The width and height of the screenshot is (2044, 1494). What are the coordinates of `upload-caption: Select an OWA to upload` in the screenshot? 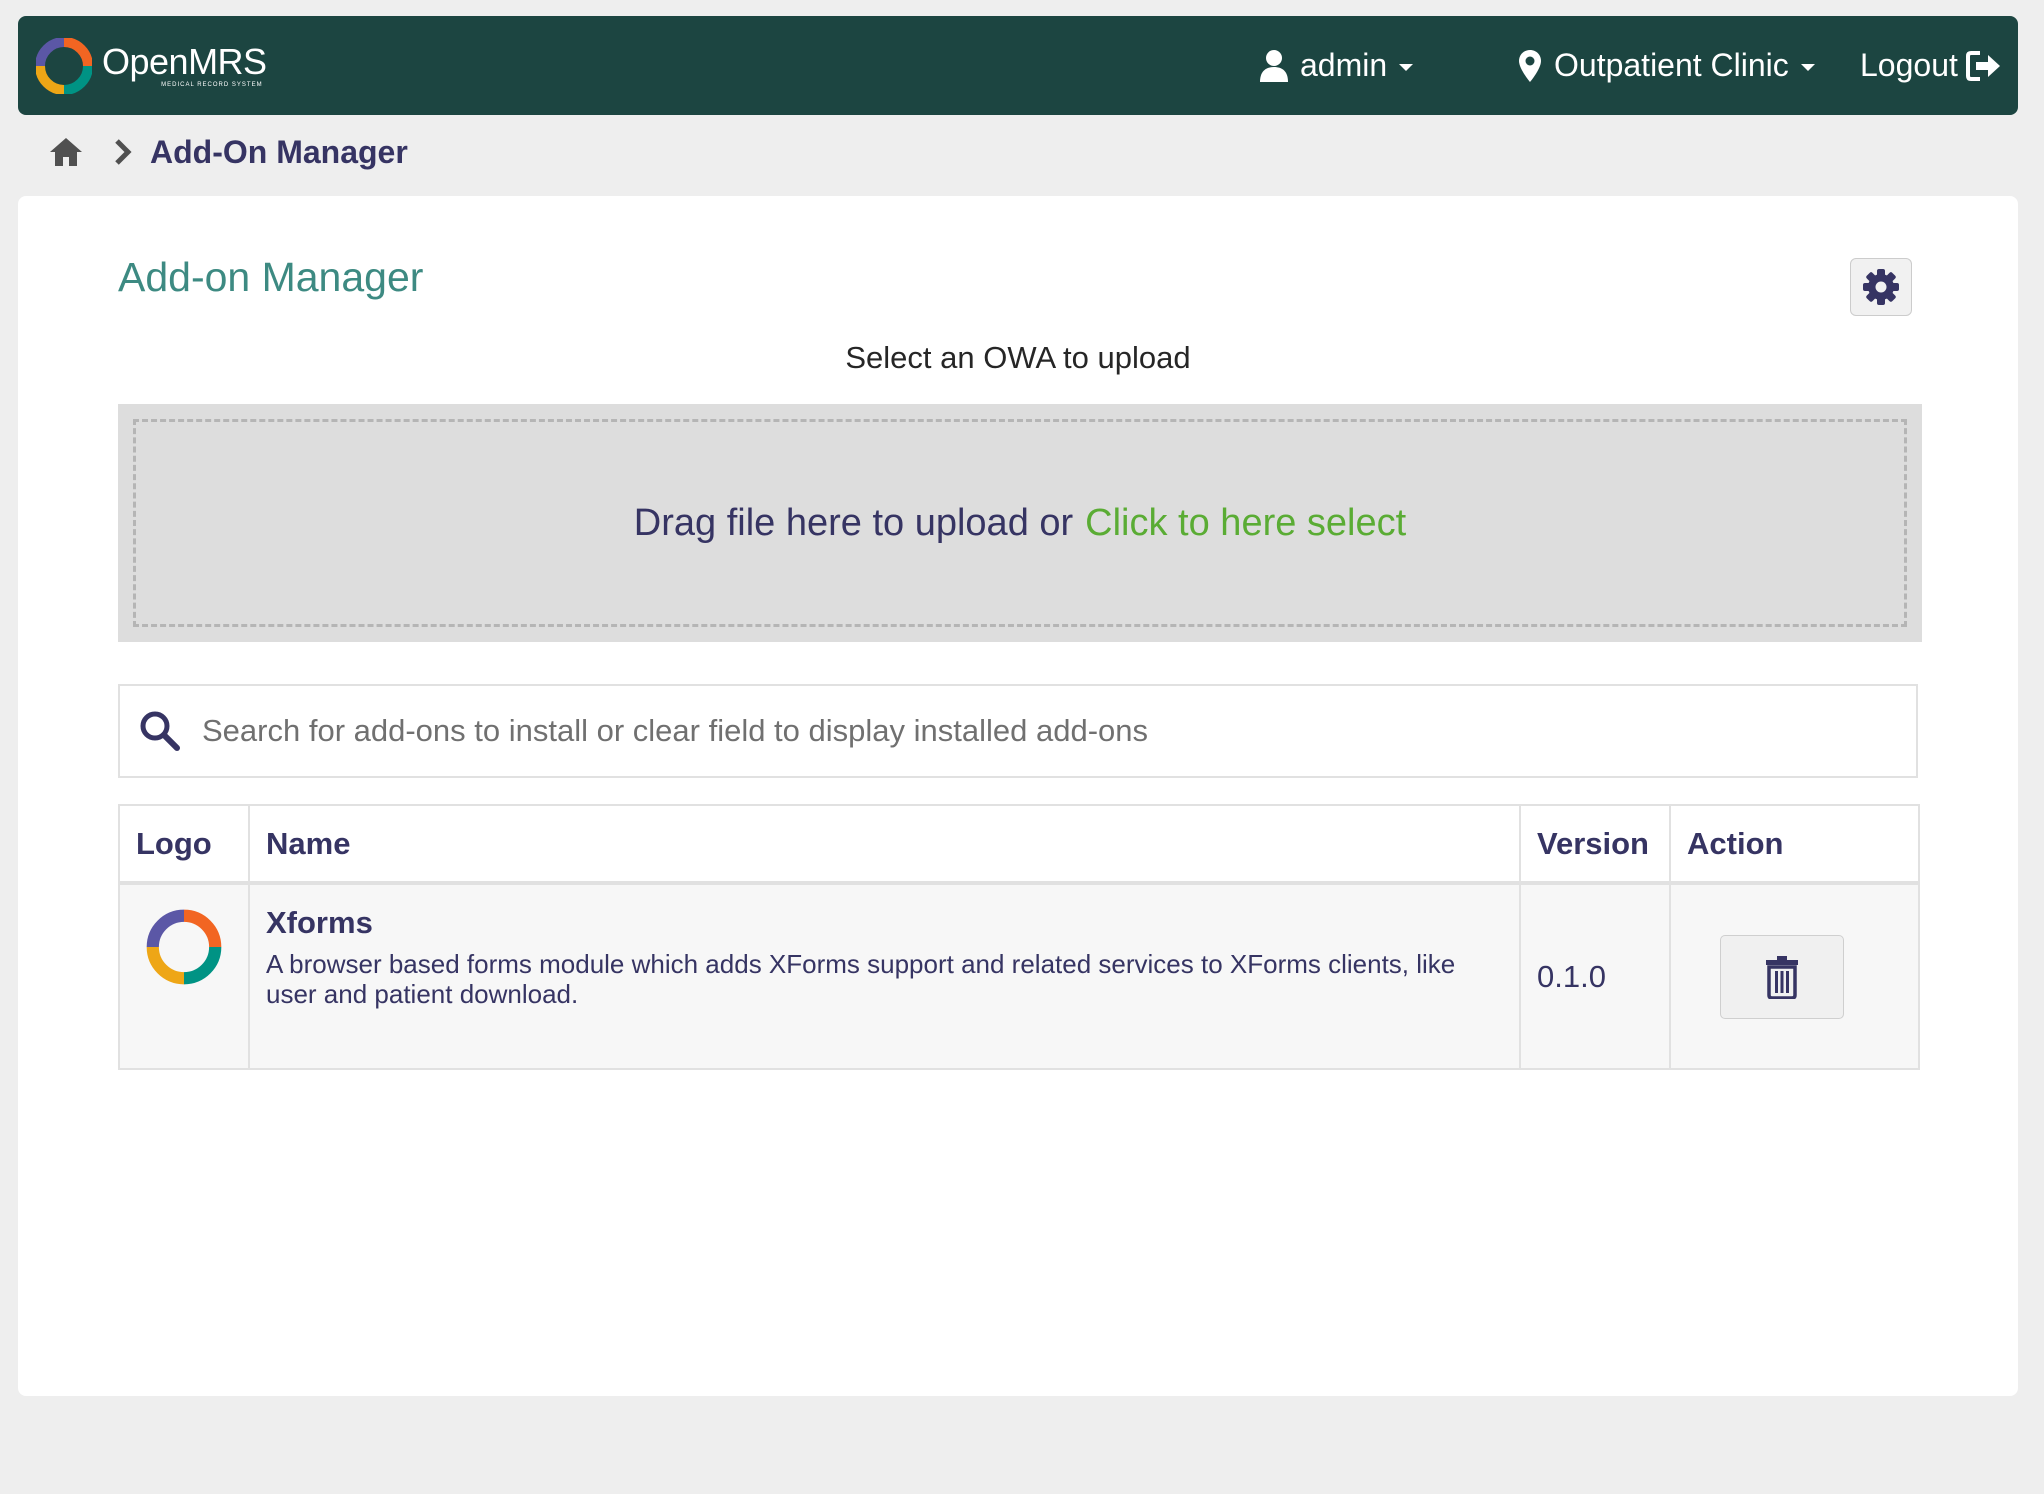 It's located at (1018, 357).